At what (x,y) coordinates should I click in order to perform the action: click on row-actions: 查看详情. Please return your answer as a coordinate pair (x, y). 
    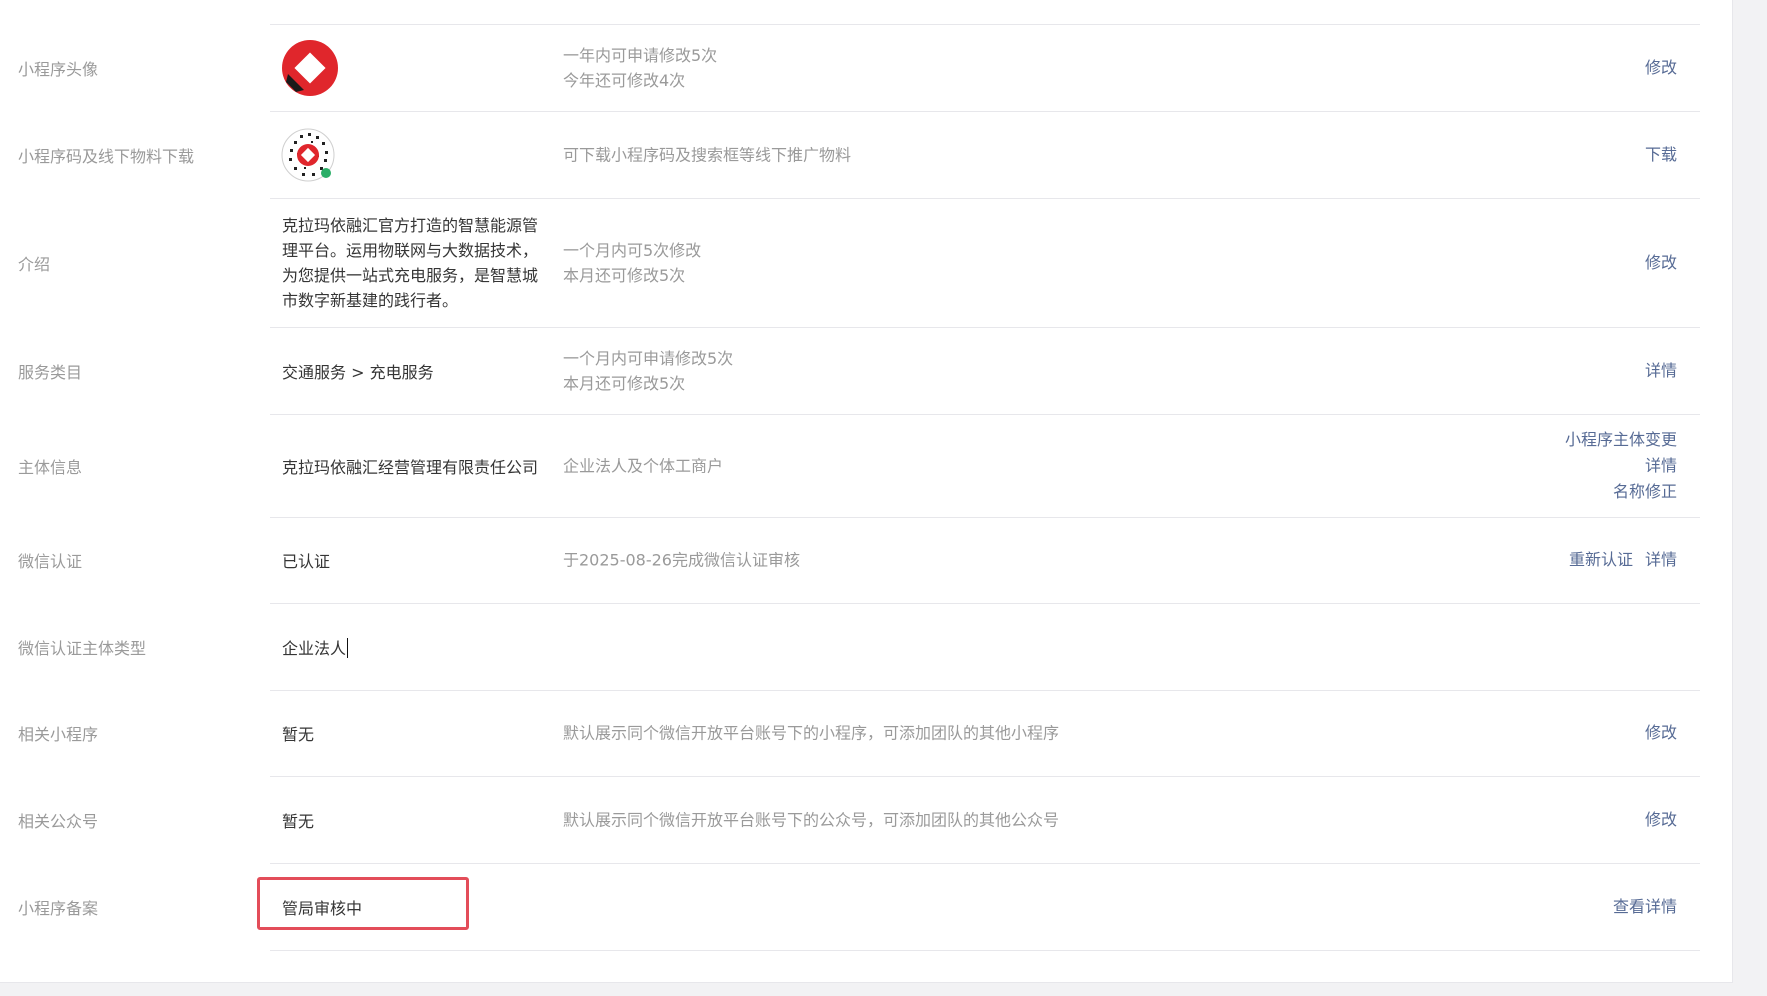
    Looking at the image, I should click on (1645, 907).